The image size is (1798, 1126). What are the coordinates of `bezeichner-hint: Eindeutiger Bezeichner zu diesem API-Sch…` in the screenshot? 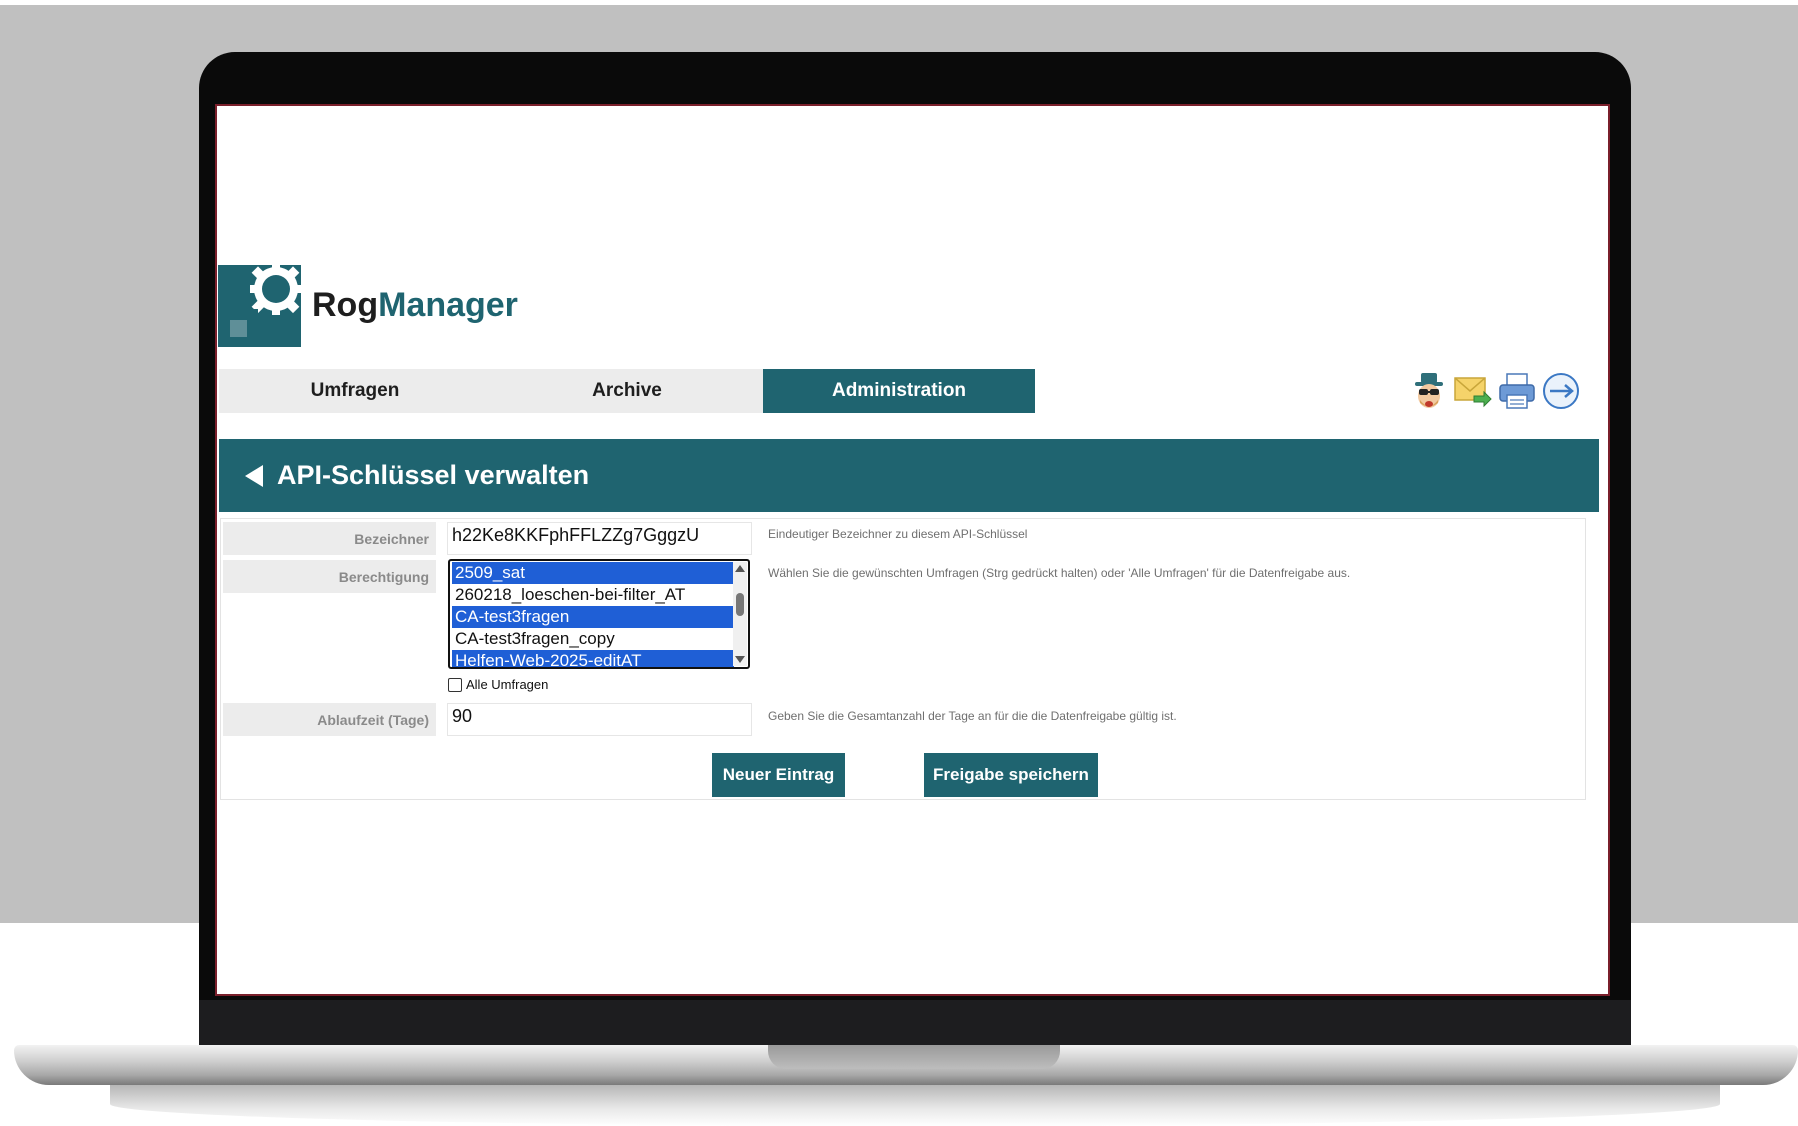 It's located at (898, 534).